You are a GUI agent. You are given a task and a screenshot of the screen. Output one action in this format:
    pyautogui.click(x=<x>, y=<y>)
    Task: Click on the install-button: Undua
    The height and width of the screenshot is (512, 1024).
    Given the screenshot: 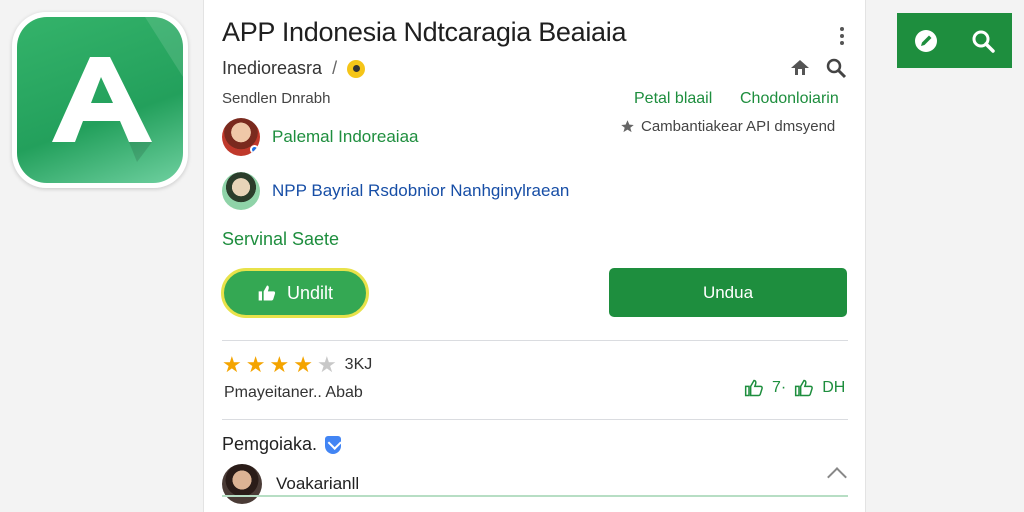 What is the action you would take?
    pyautogui.click(x=728, y=292)
    